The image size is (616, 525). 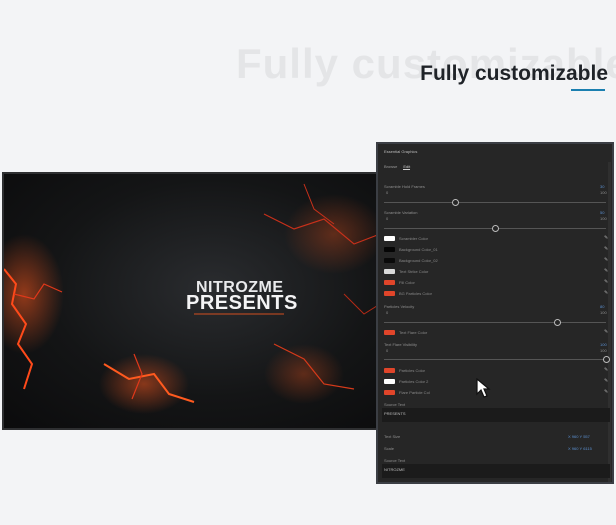 What do you see at coordinates (603, 344) in the screenshot?
I see `slider-value: 100` at bounding box center [603, 344].